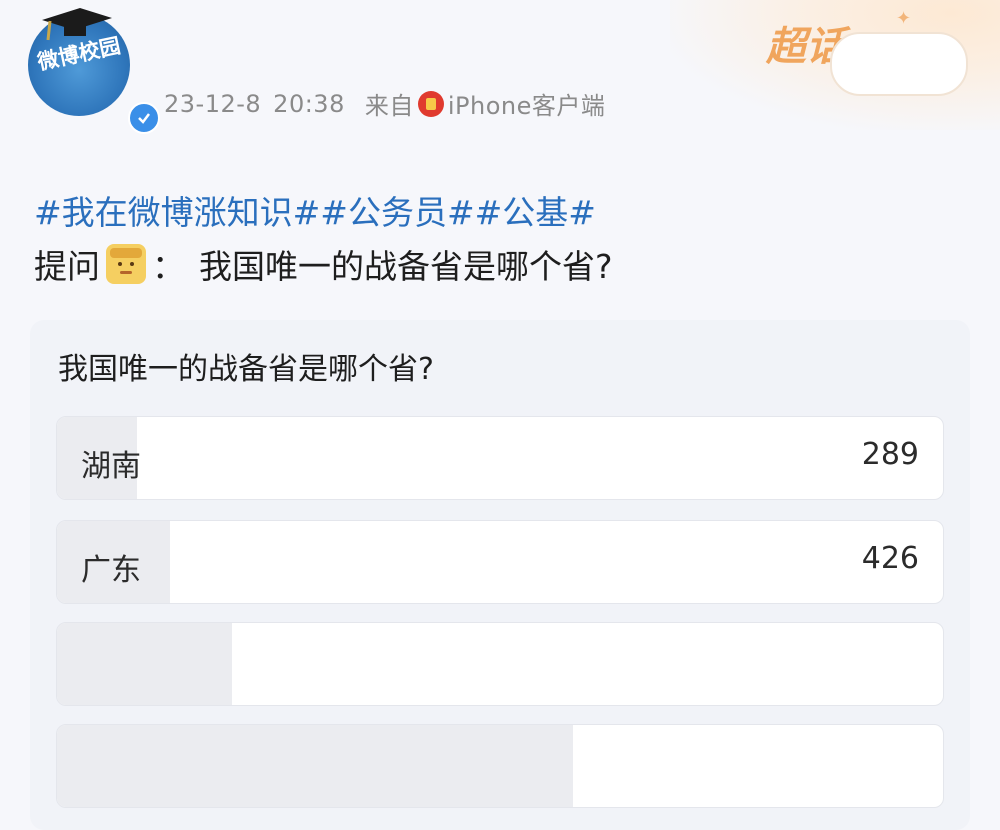 The image size is (1000, 830). I want to click on follow-button, so click(899, 64).